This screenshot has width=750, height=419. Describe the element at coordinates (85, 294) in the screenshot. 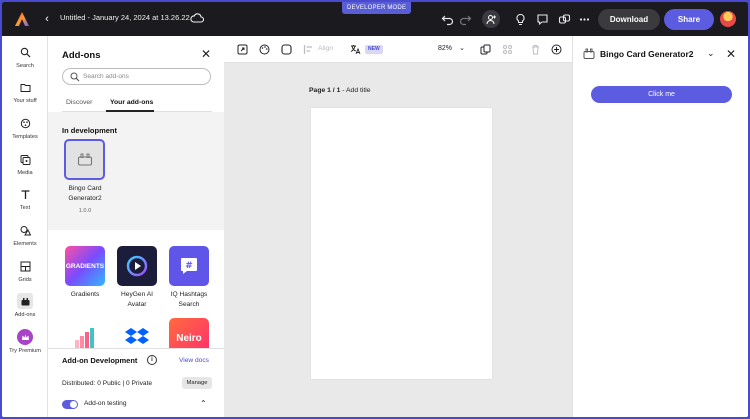

I see `addon-name: Gradients` at that location.